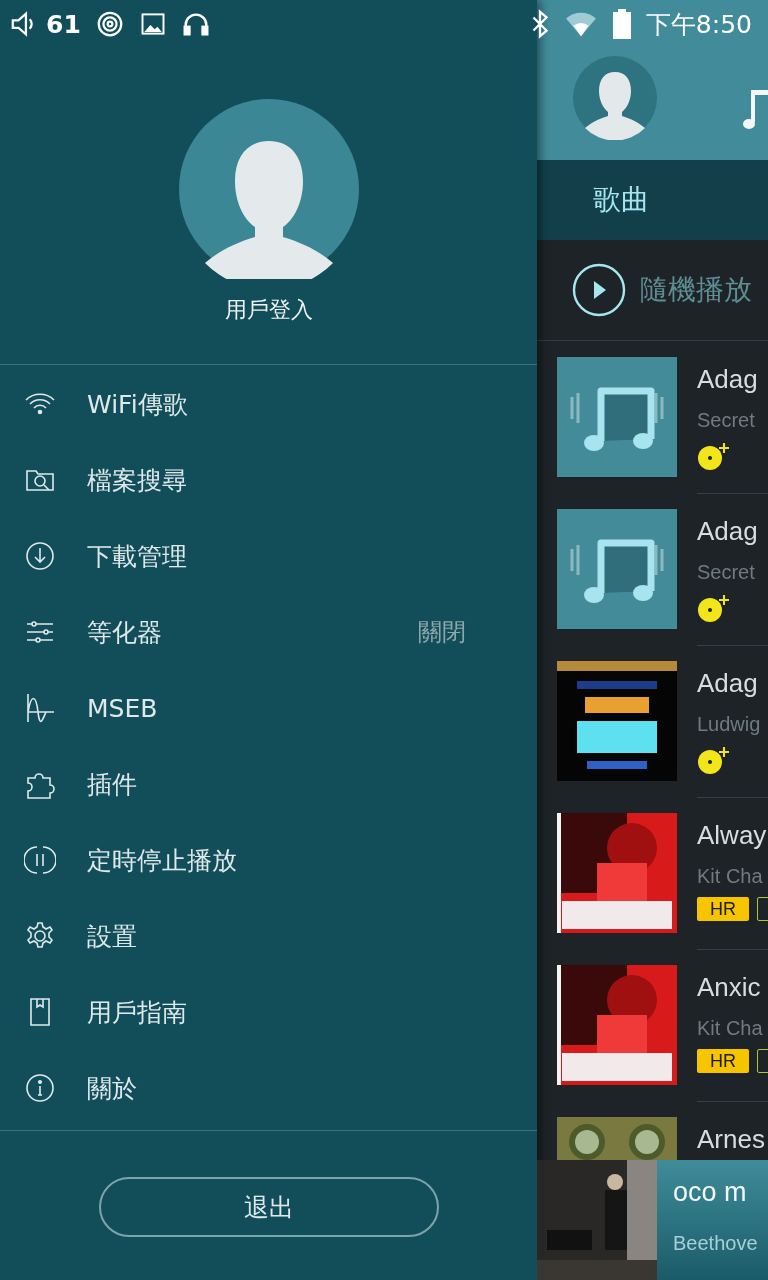 The width and height of the screenshot is (768, 1280). I want to click on now-playing-artist: Beethove, so click(715, 1243).